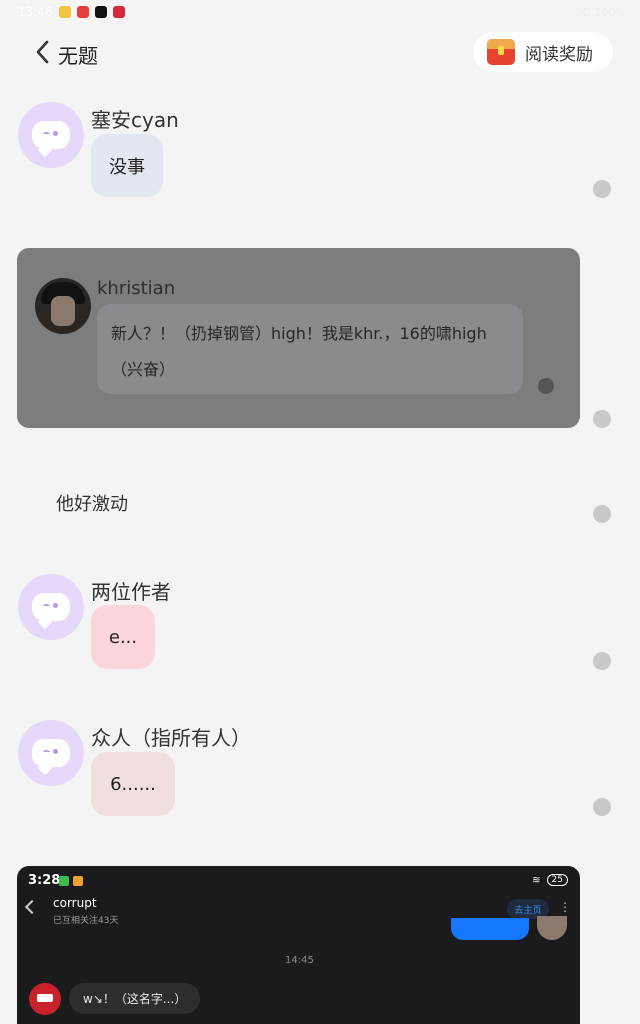 The width and height of the screenshot is (640, 1024). What do you see at coordinates (320, 13) in the screenshot?
I see `status-bar: 13:46 5G 100%` at bounding box center [320, 13].